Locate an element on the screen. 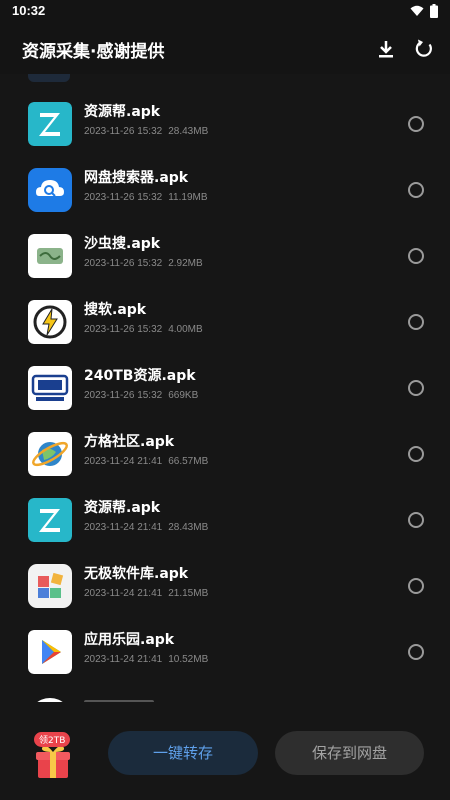 The width and height of the screenshot is (450, 800). download-button is located at coordinates (386, 49).